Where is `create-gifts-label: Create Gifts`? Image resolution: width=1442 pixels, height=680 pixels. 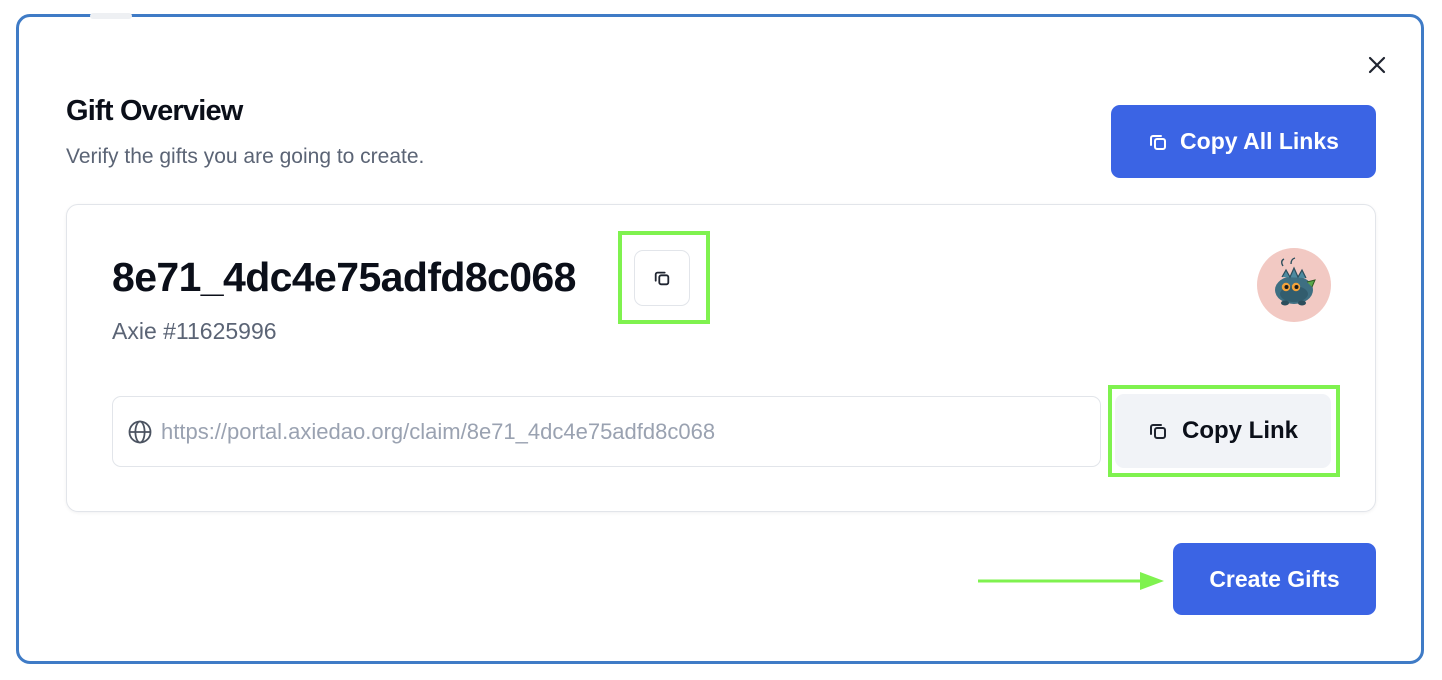 create-gifts-label: Create Gifts is located at coordinates (1274, 578).